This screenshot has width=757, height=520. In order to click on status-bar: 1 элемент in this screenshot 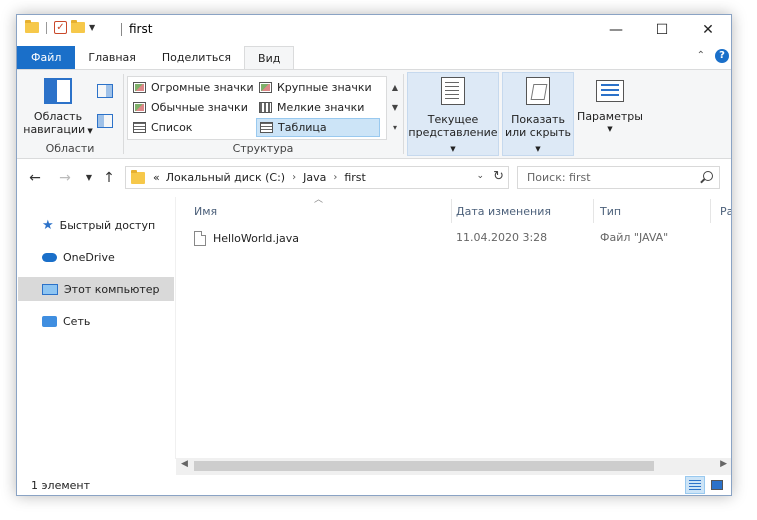, I will do `click(374, 485)`.